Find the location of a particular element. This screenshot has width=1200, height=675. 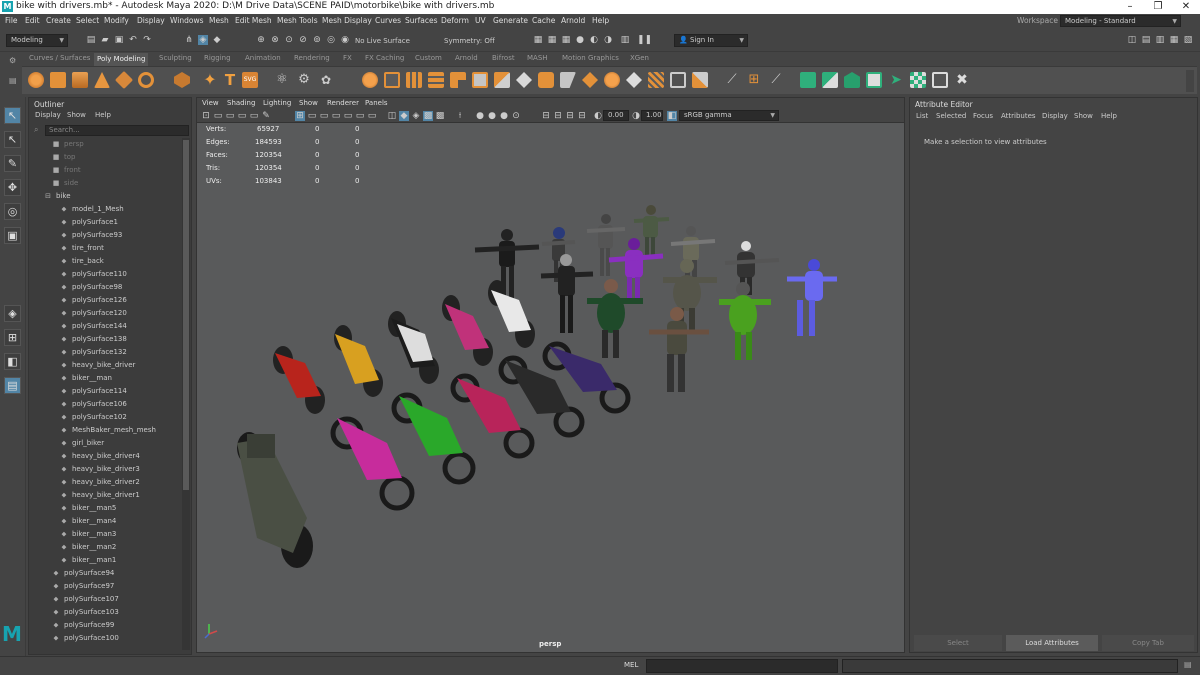

menu-help: Help is located at coordinates (600, 20).